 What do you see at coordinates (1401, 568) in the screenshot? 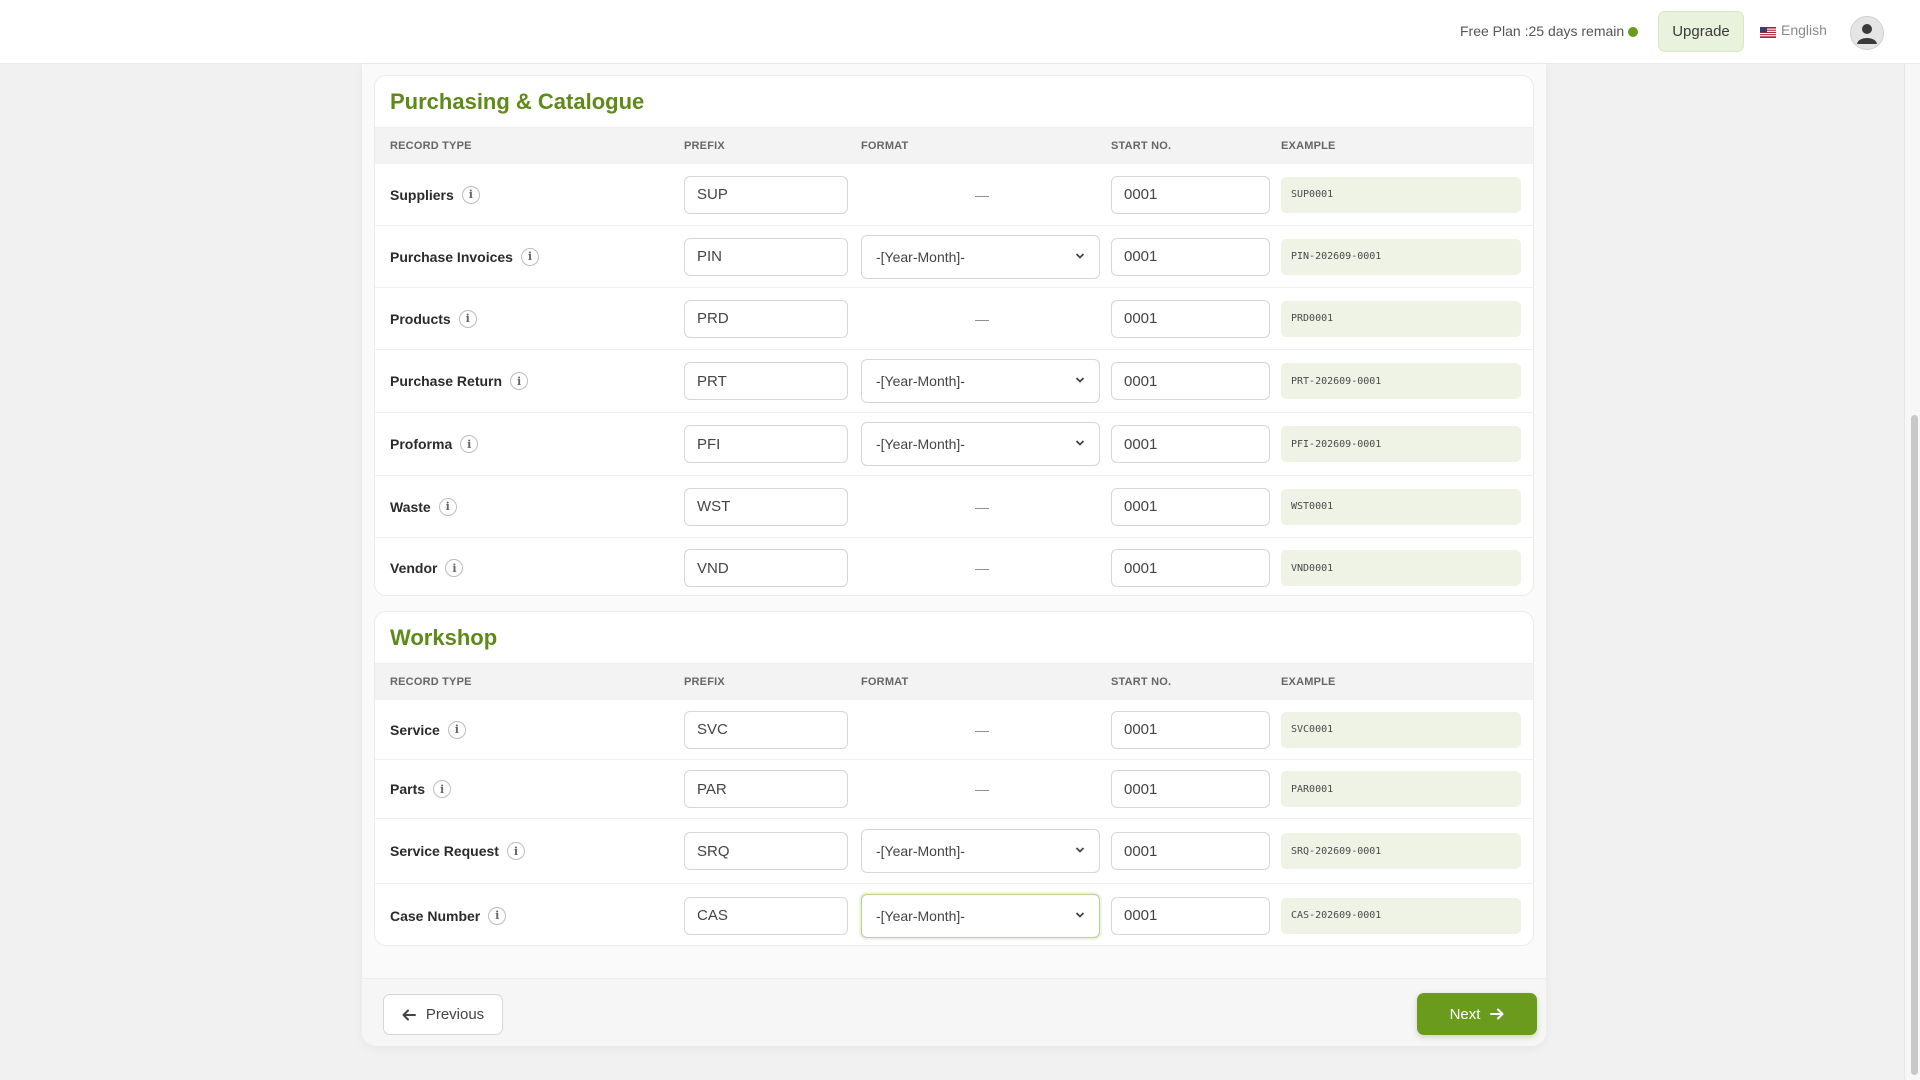
I see `example-value: VND0001` at bounding box center [1401, 568].